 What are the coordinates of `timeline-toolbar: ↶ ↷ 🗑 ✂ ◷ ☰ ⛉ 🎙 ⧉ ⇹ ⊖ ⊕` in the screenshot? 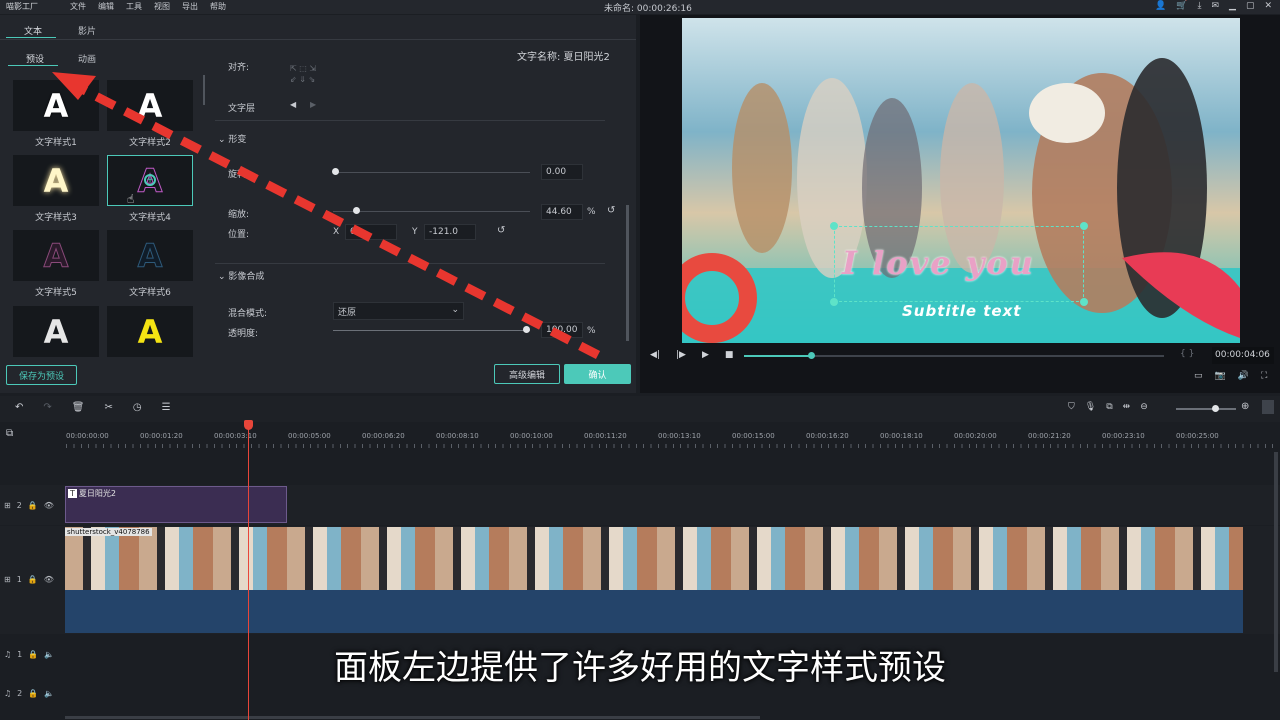 It's located at (640, 409).